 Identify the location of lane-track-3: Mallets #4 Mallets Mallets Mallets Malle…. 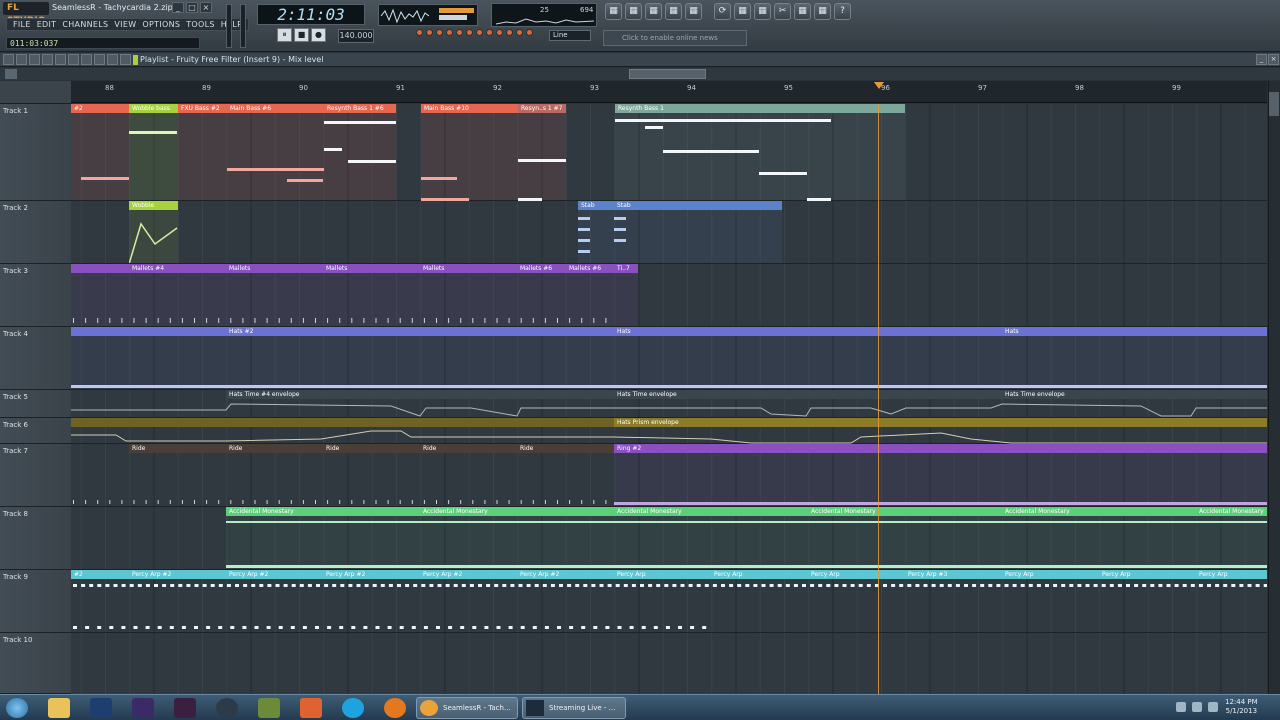
(669, 295).